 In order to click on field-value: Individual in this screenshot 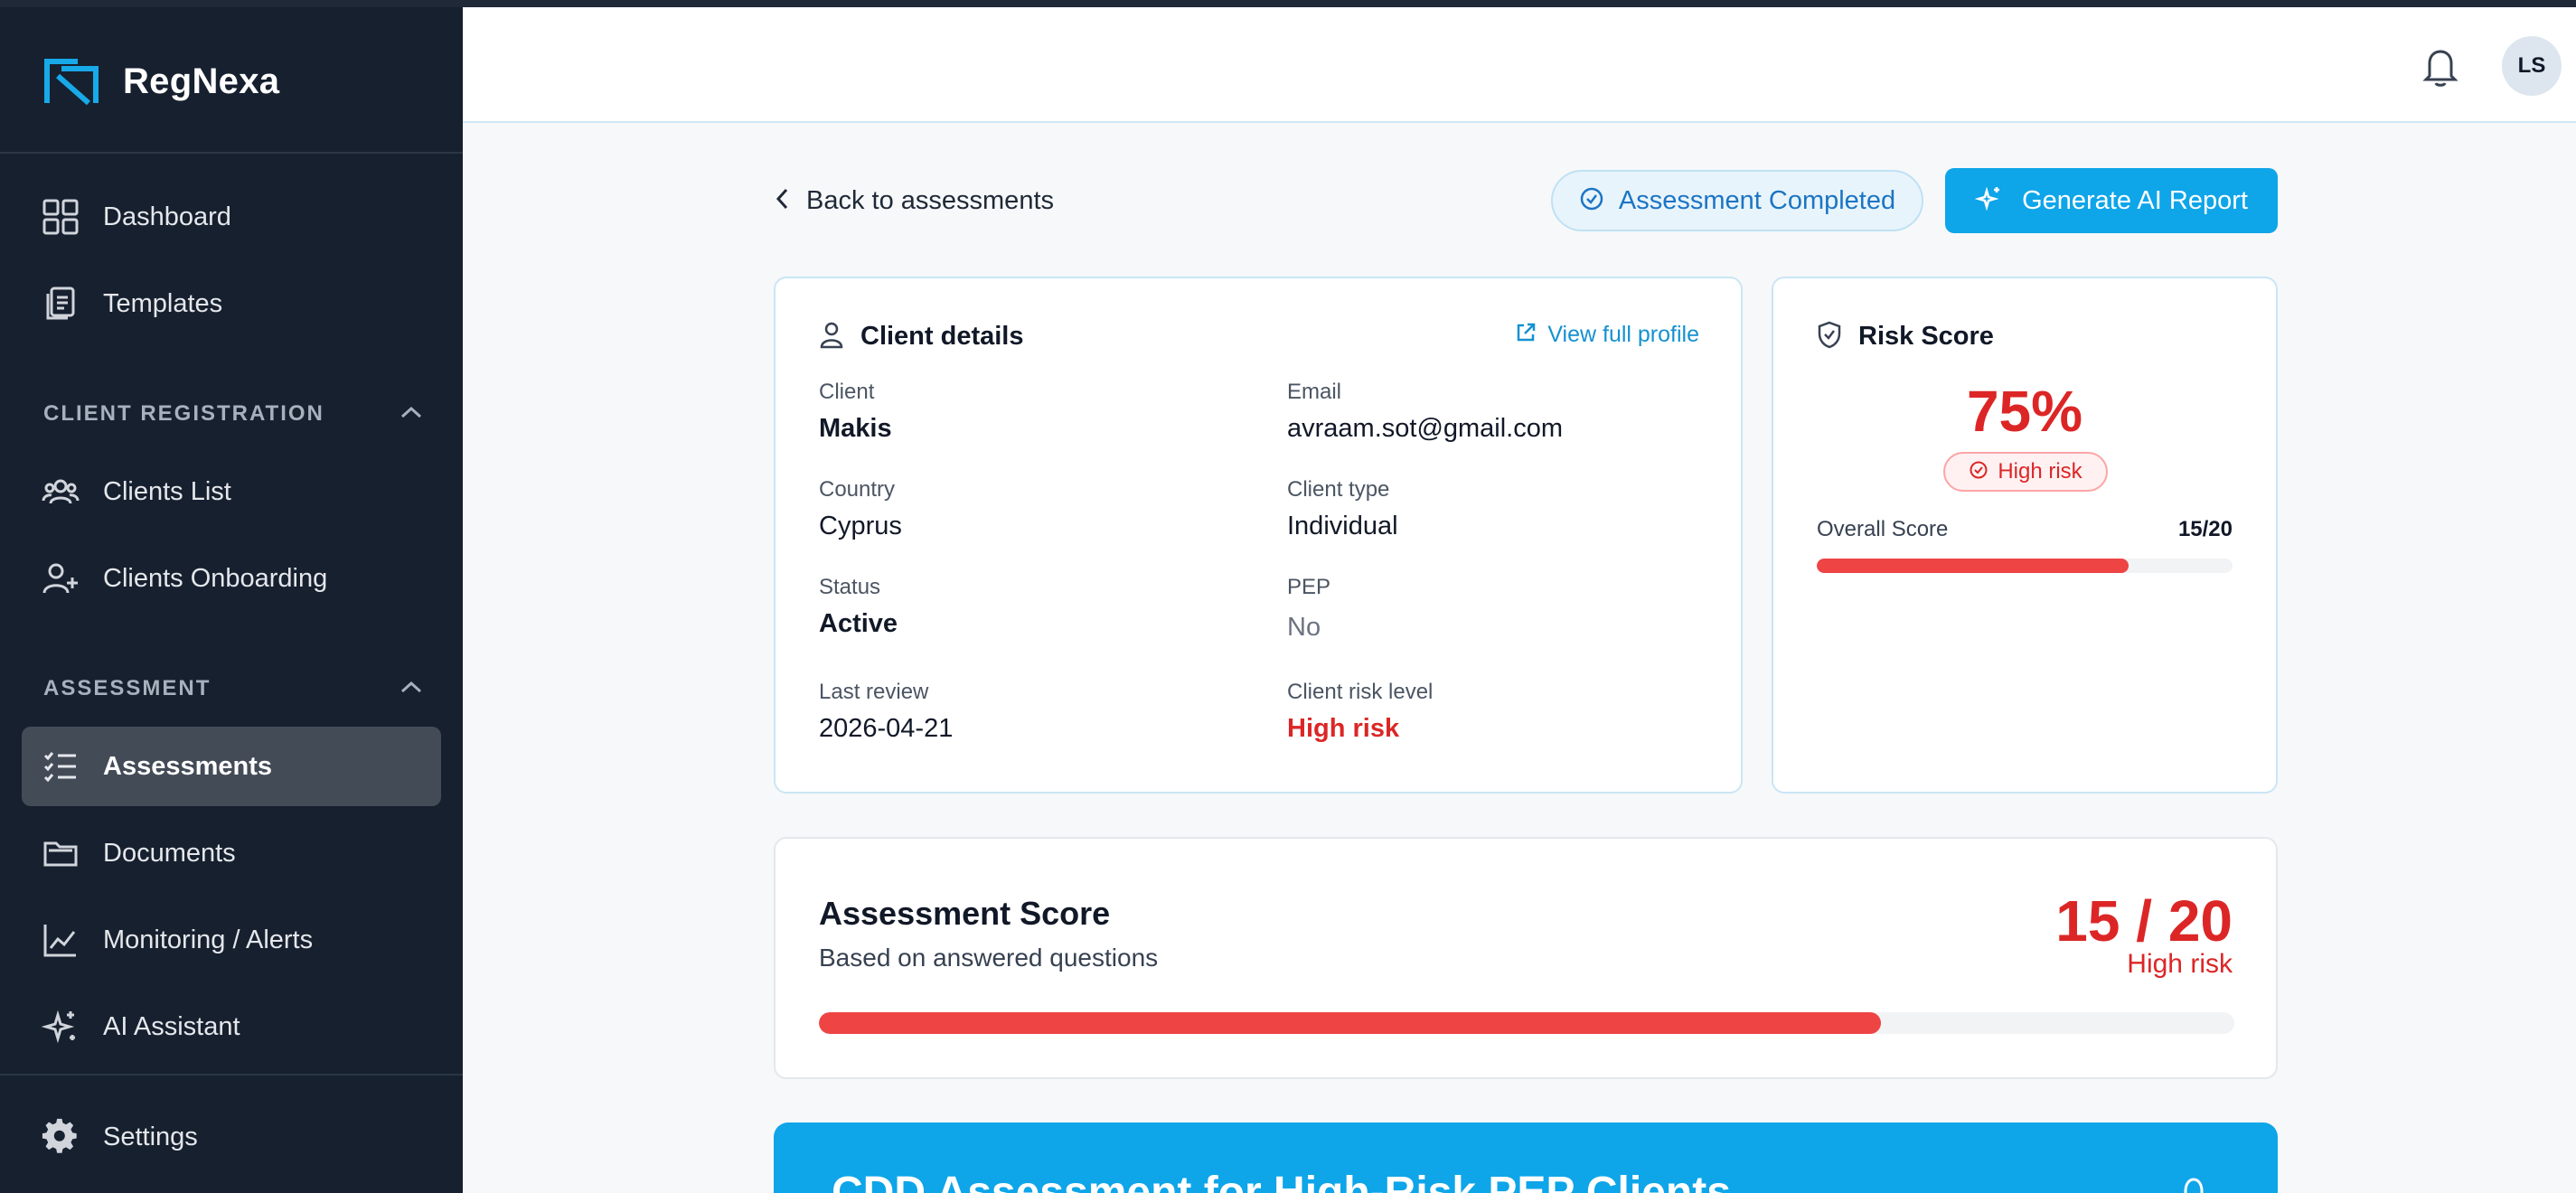, I will do `click(1342, 526)`.